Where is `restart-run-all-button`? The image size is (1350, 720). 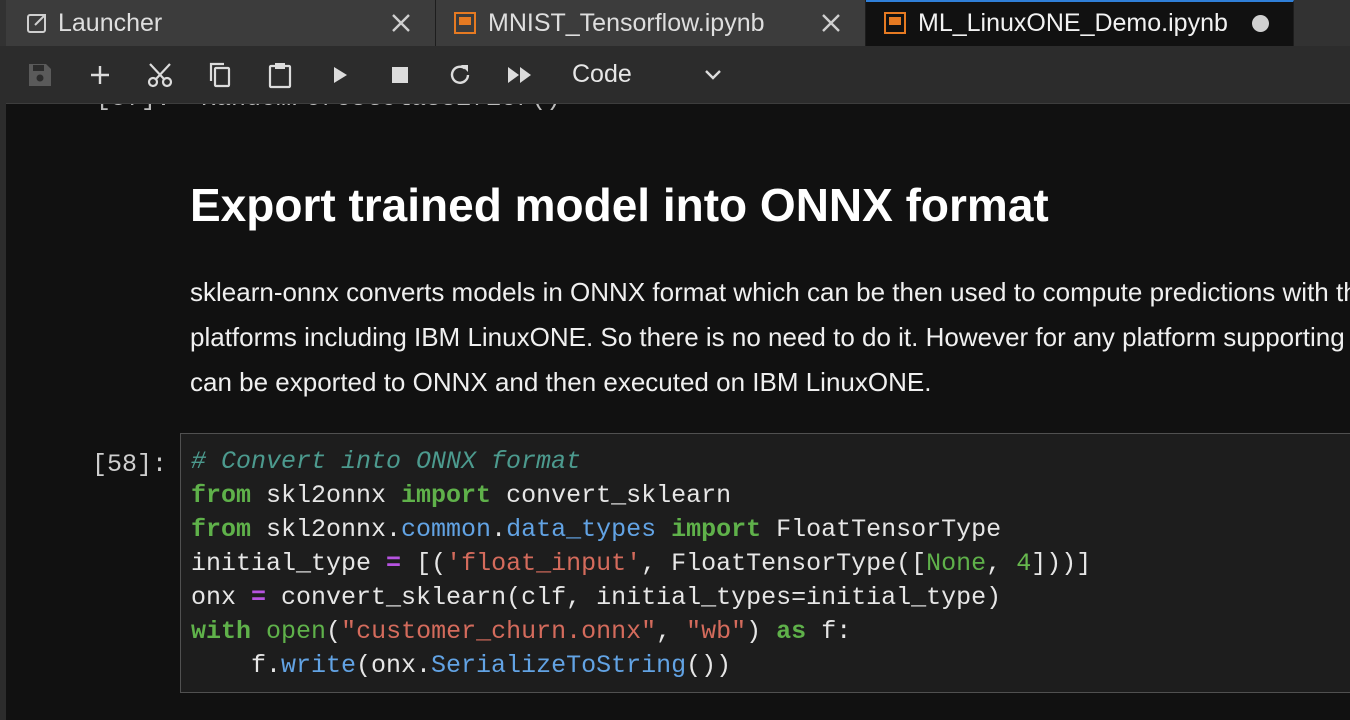
restart-run-all-button is located at coordinates (520, 75).